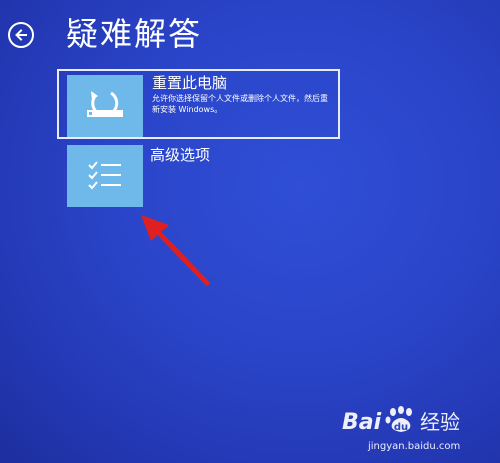 This screenshot has width=500, height=463. I want to click on reset-pc-tile, so click(105, 106).